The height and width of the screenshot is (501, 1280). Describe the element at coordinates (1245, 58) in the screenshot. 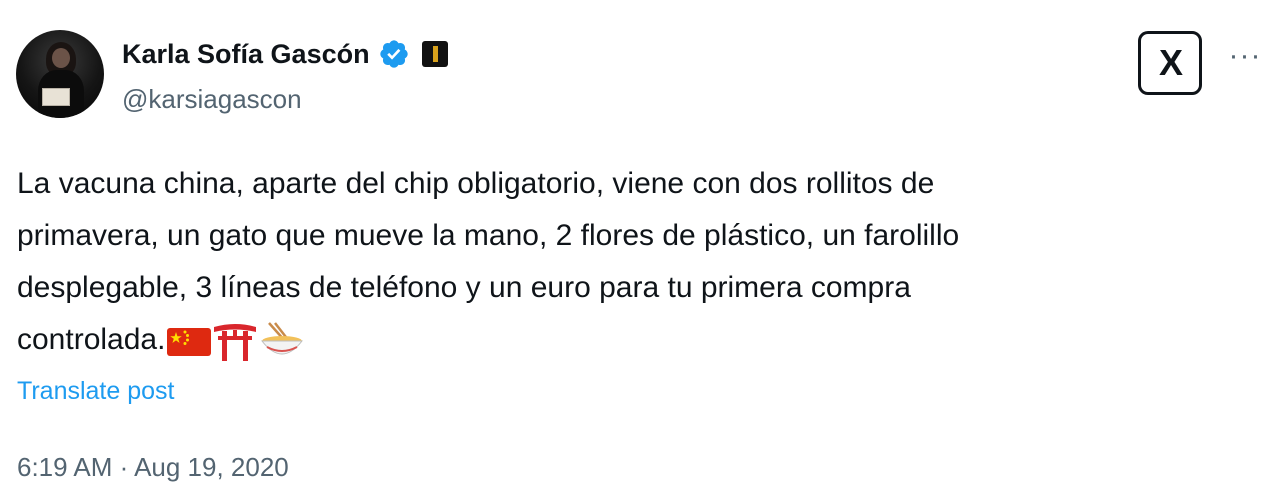

I see `more-options-icon: ···` at that location.